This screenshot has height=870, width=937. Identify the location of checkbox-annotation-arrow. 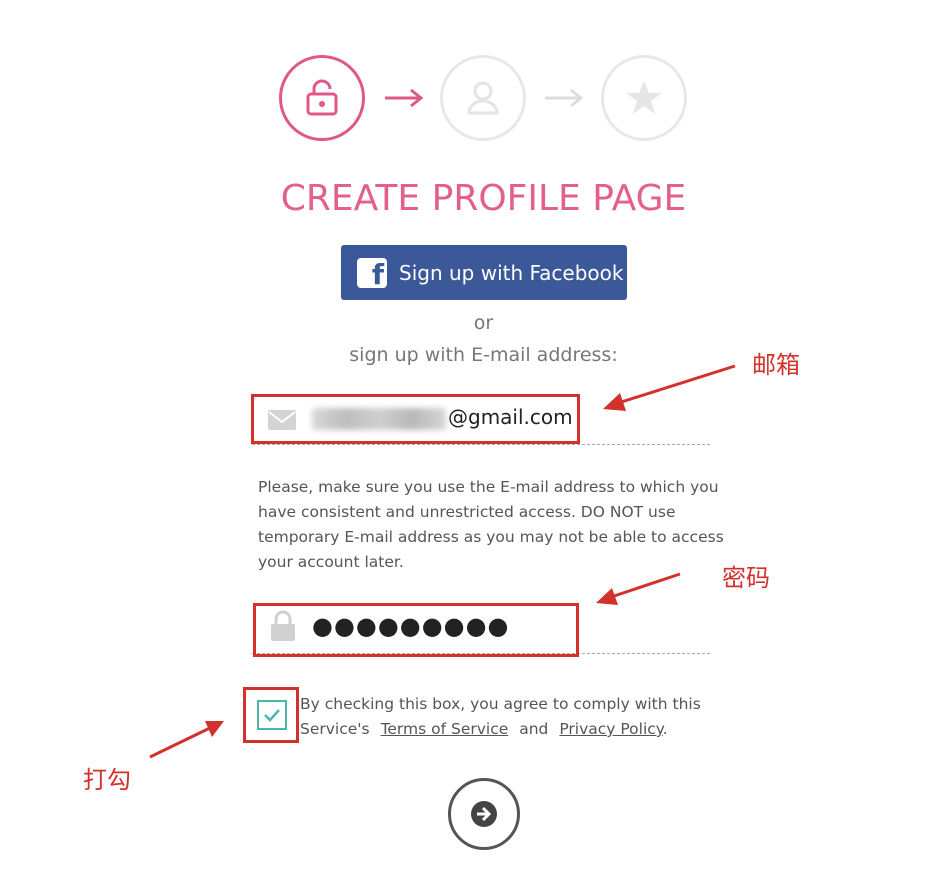
(186, 740).